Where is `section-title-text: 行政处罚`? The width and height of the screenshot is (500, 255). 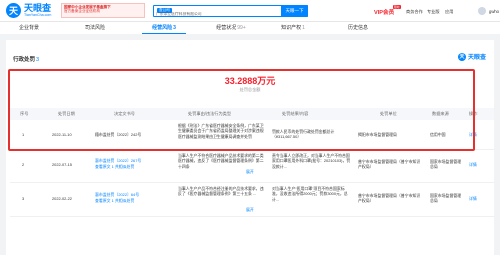 section-title-text: 行政处罚 is located at coordinates (24, 60).